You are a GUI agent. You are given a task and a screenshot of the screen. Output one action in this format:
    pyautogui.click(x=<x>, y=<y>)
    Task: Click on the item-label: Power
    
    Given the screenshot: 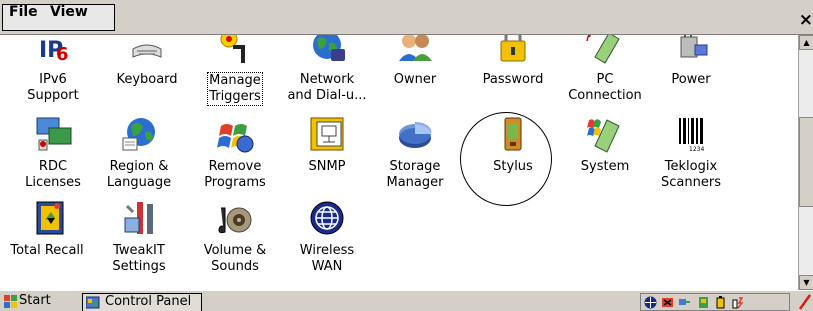 What is the action you would take?
    pyautogui.click(x=691, y=79)
    